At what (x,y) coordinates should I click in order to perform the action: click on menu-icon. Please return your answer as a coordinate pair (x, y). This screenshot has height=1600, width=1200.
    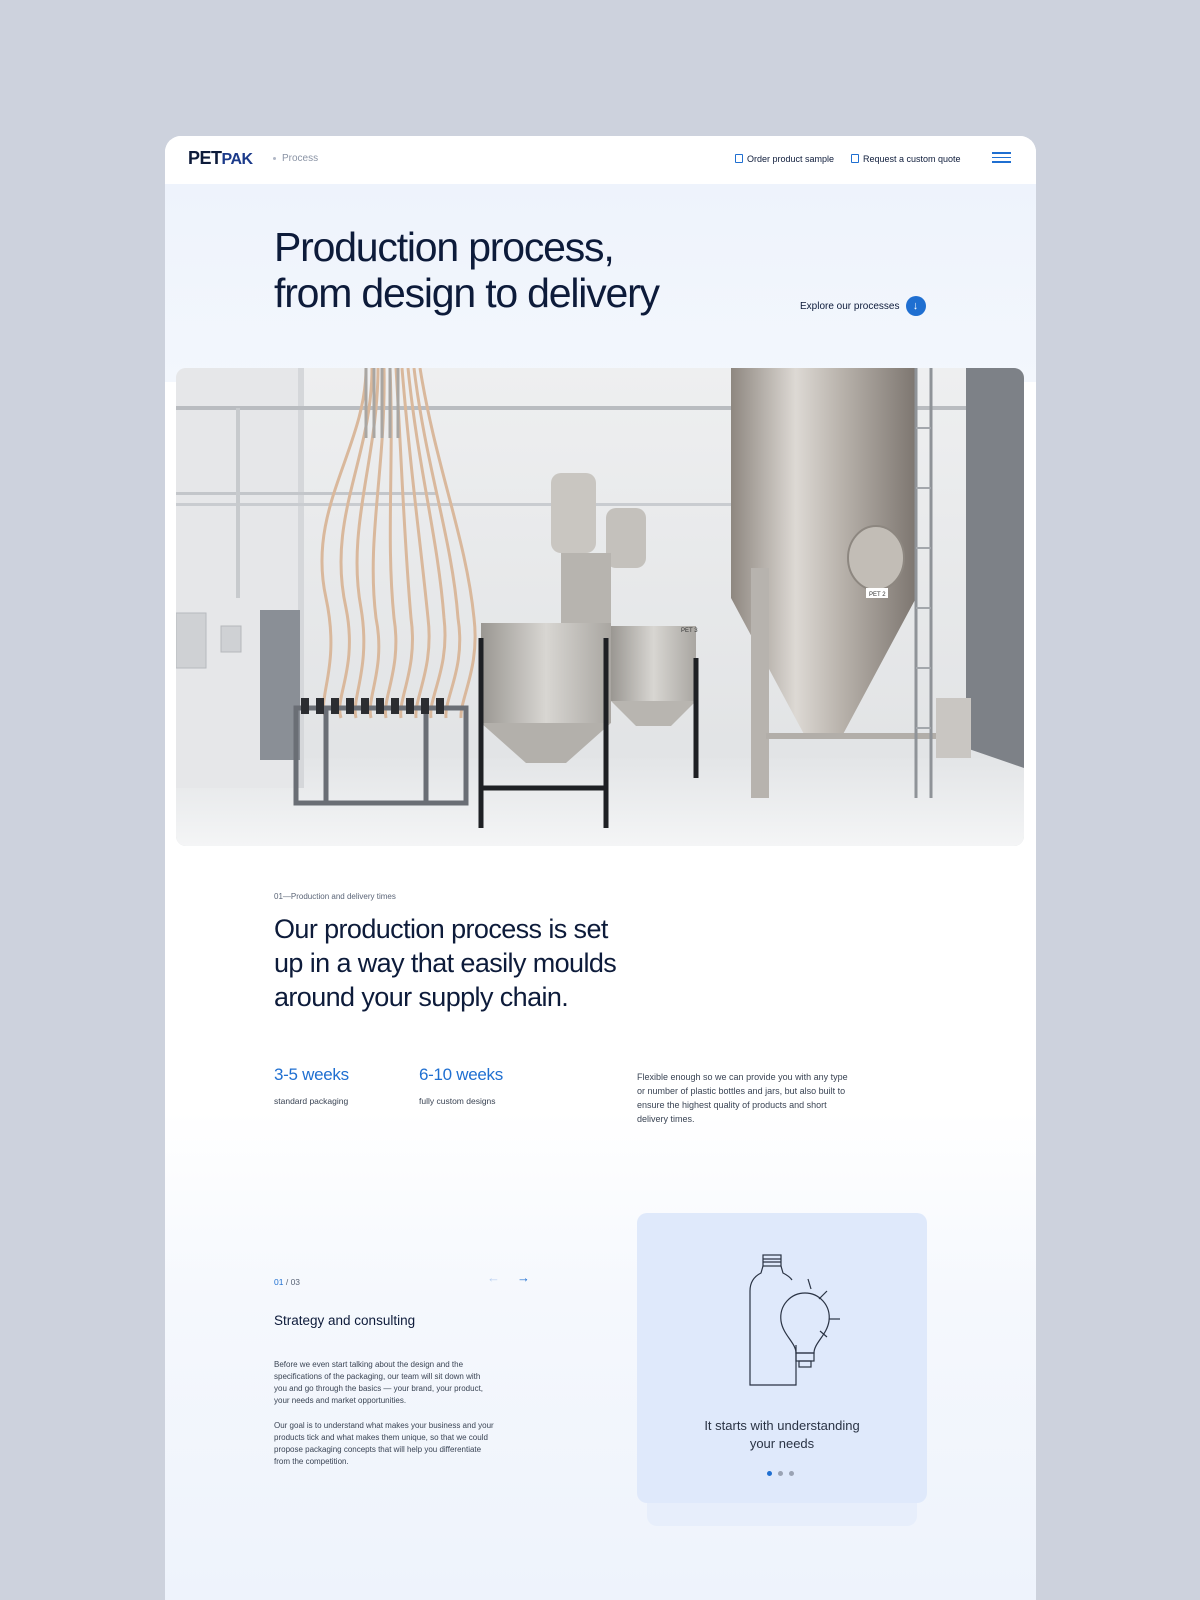
    Looking at the image, I should click on (1001, 158).